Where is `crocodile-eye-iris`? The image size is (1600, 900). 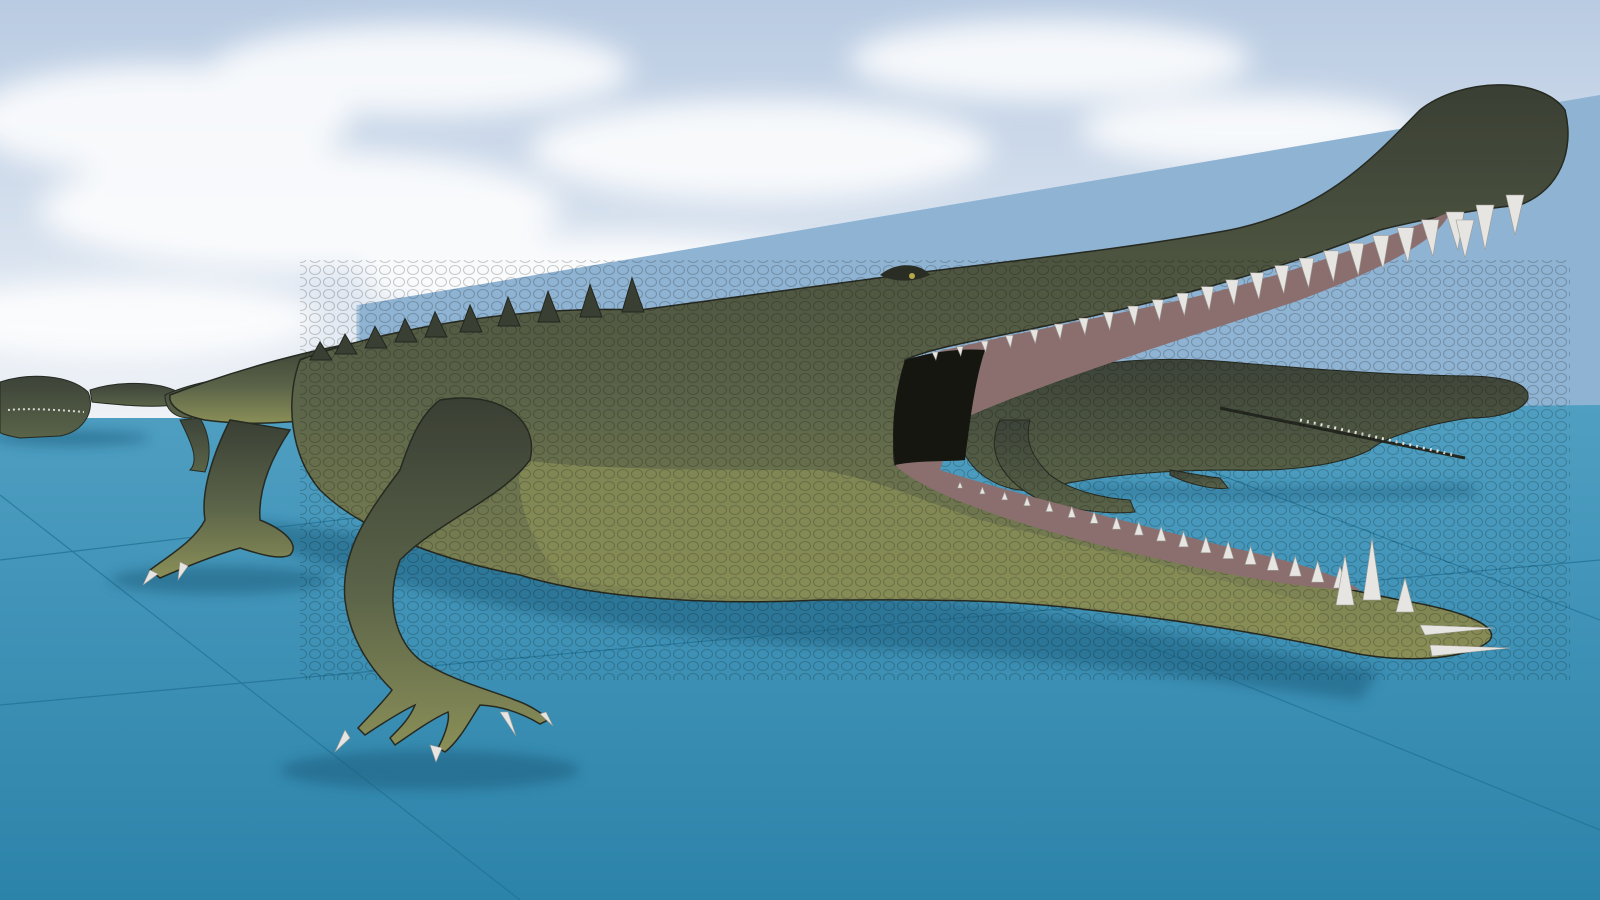
crocodile-eye-iris is located at coordinates (912, 276).